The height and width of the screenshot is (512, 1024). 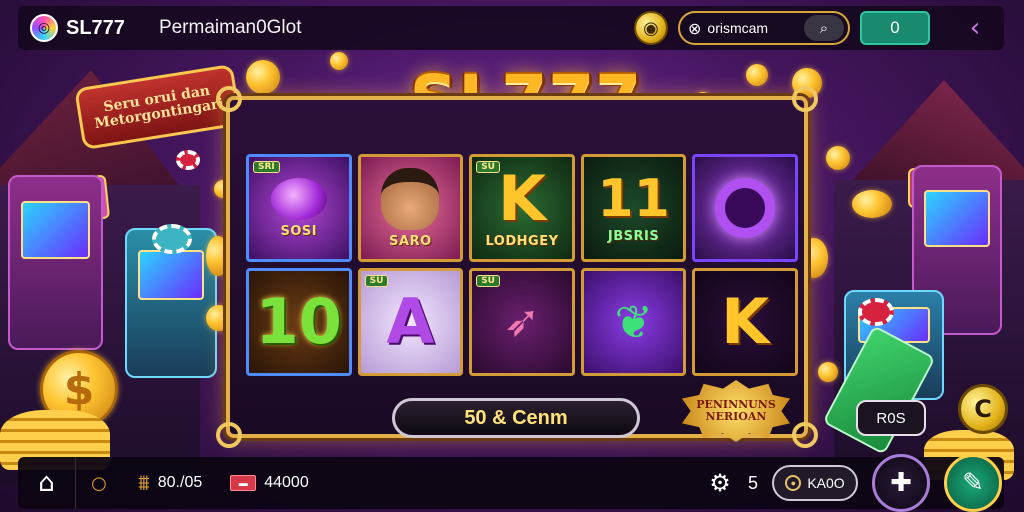 I want to click on gear-icon: ⚙, so click(x=720, y=483).